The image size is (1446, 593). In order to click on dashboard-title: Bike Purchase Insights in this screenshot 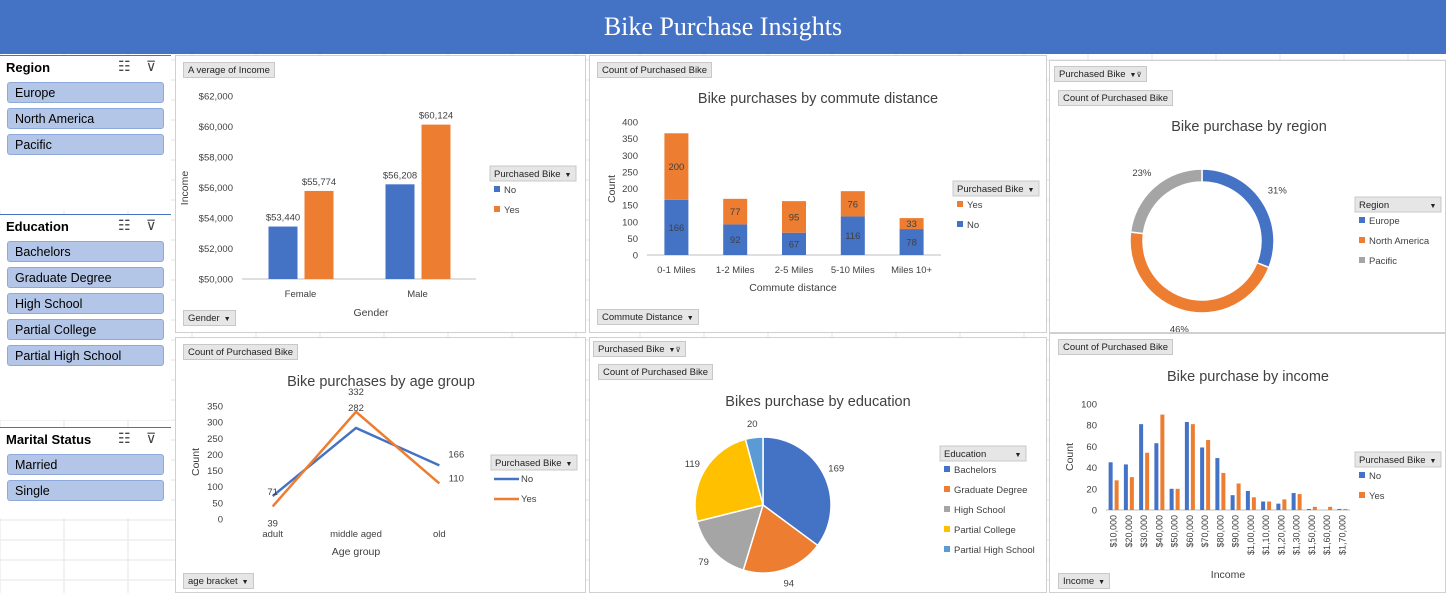, I will do `click(723, 27)`.